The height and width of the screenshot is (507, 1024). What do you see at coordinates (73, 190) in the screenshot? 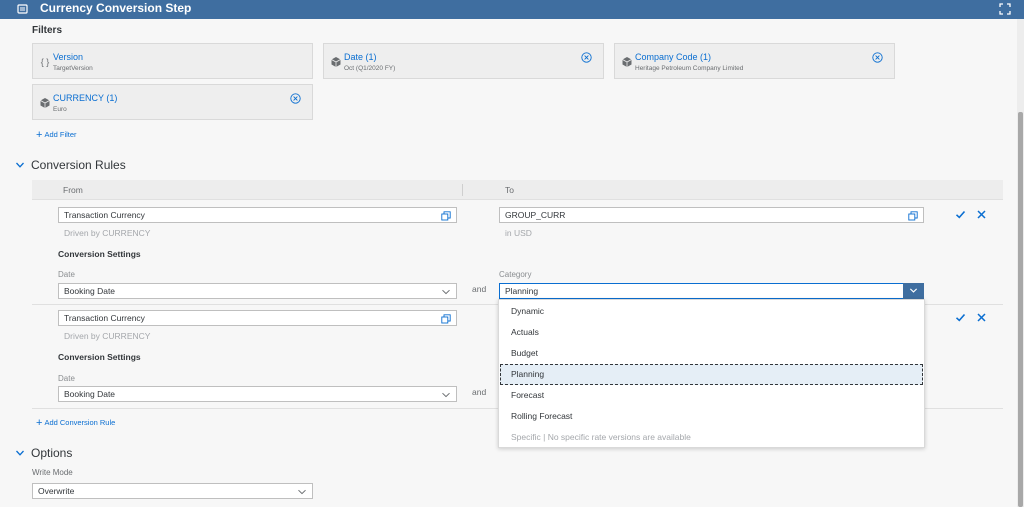
I see `column-header-from: From` at bounding box center [73, 190].